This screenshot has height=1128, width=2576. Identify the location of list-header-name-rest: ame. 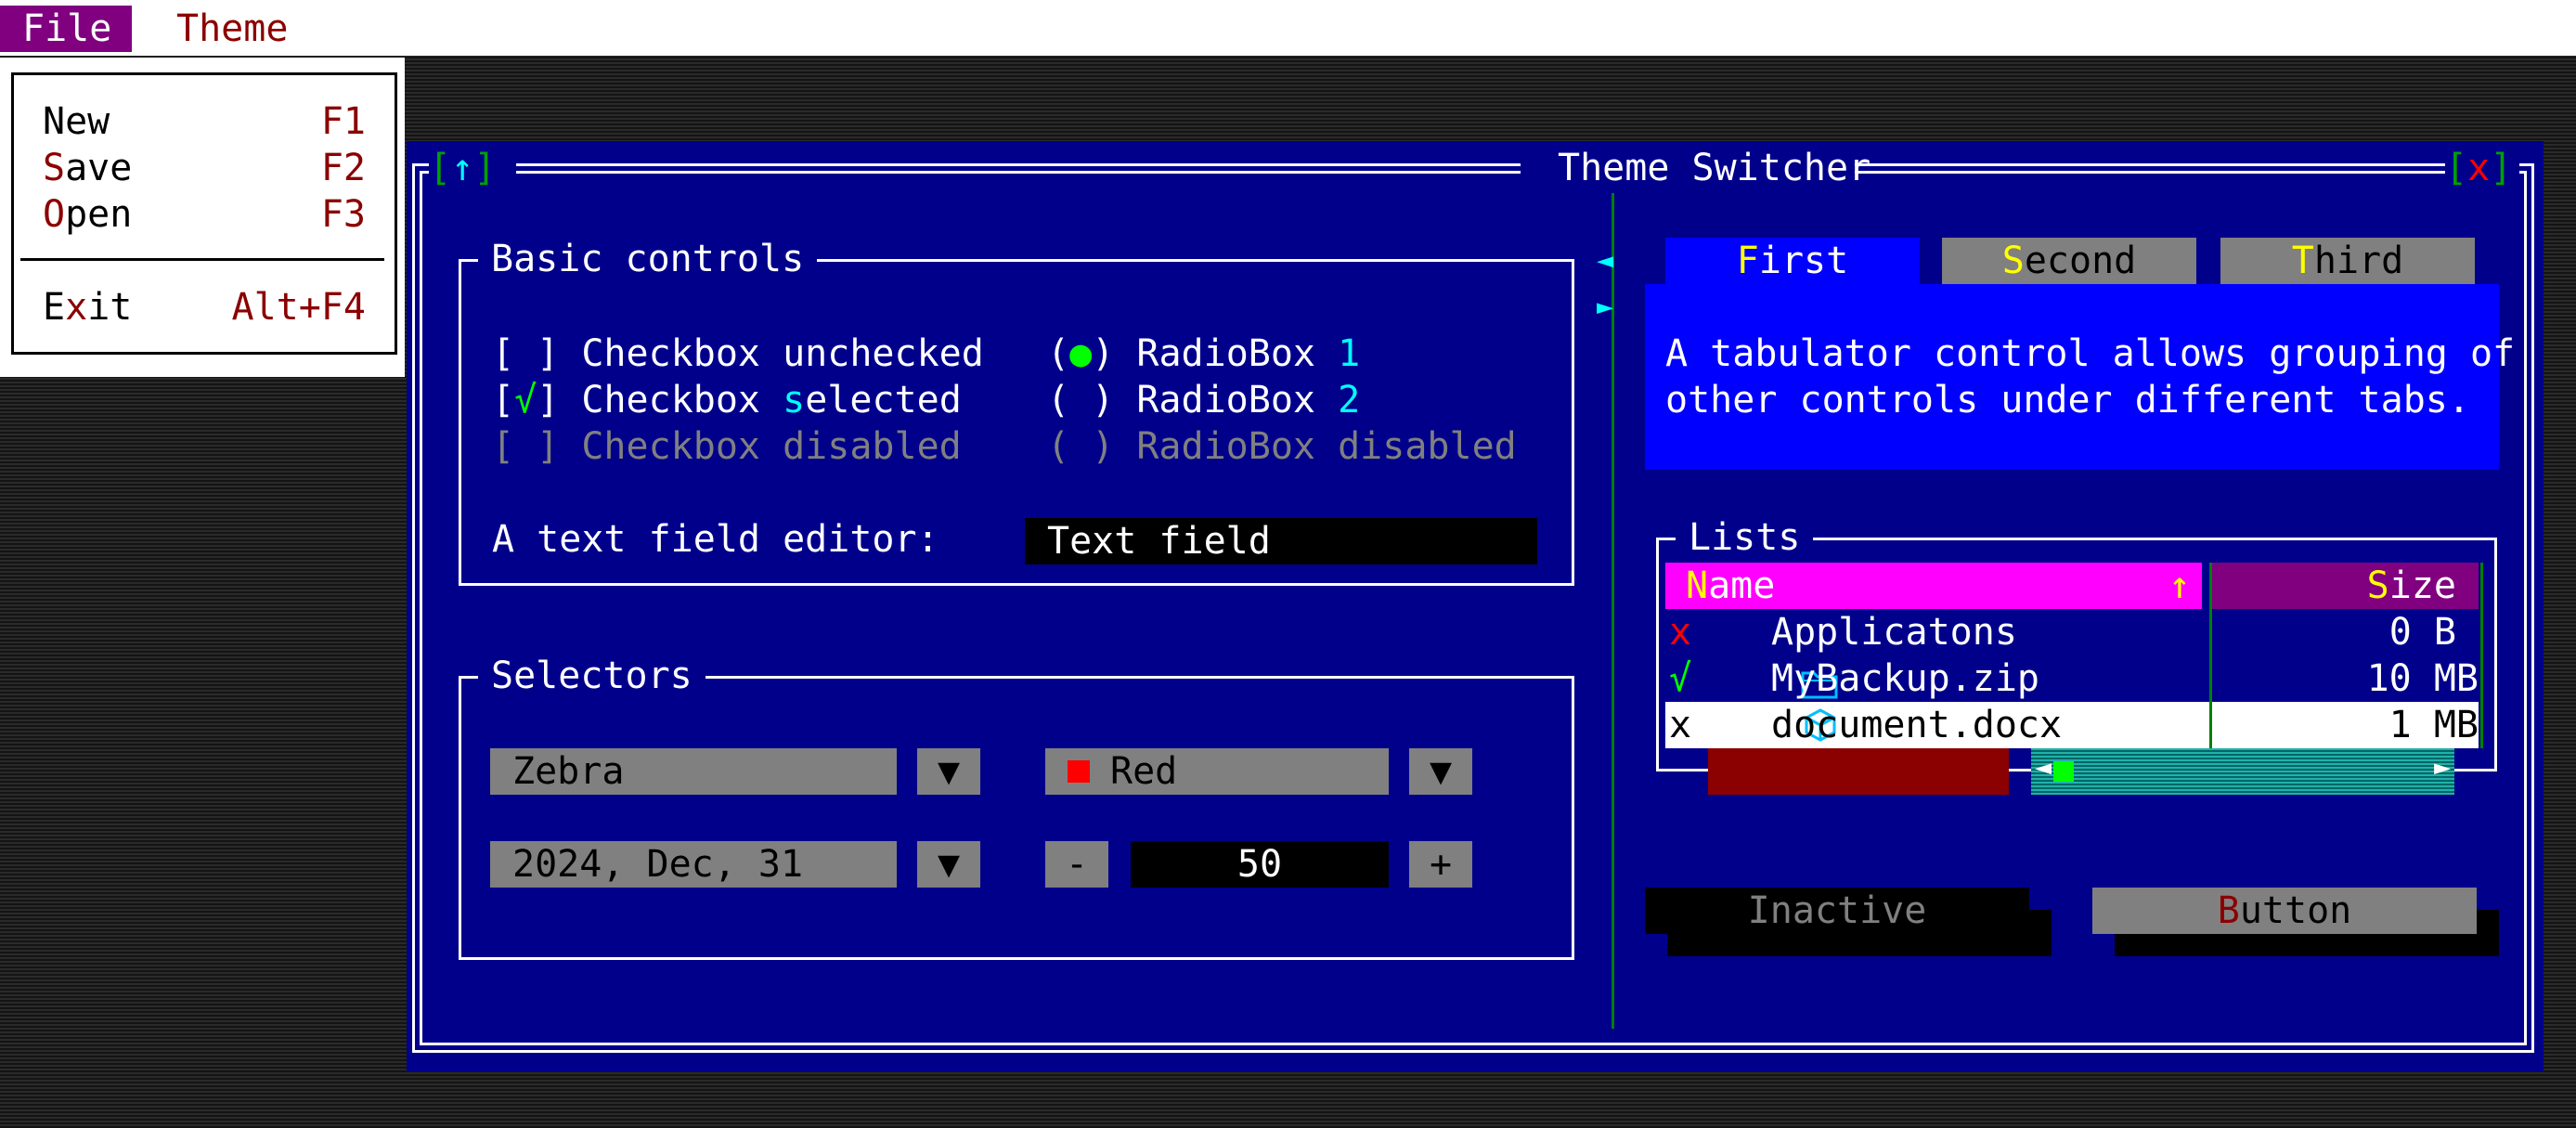
(1742, 585).